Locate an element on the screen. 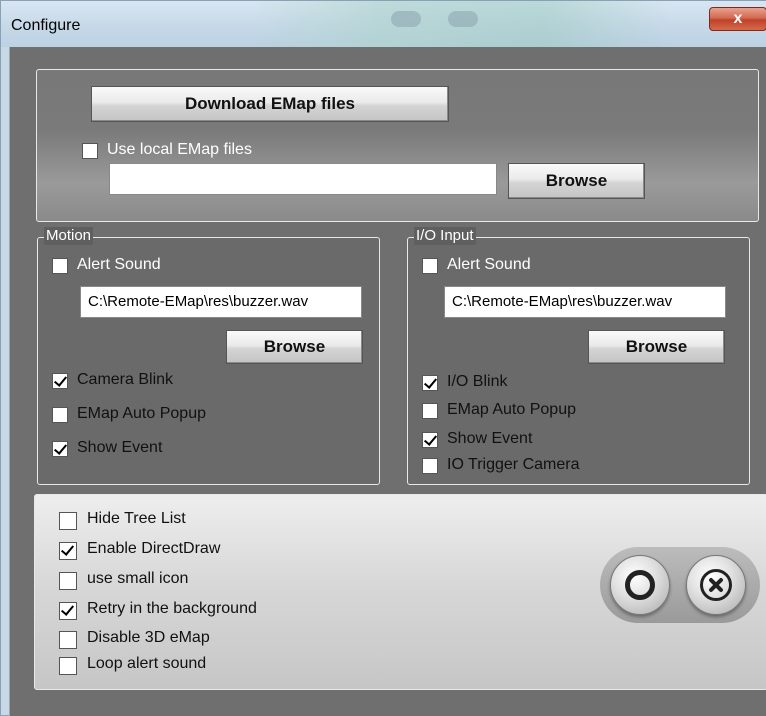 Image resolution: width=766 pixels, height=716 pixels. camera-blink-checkbox is located at coordinates (60, 381).